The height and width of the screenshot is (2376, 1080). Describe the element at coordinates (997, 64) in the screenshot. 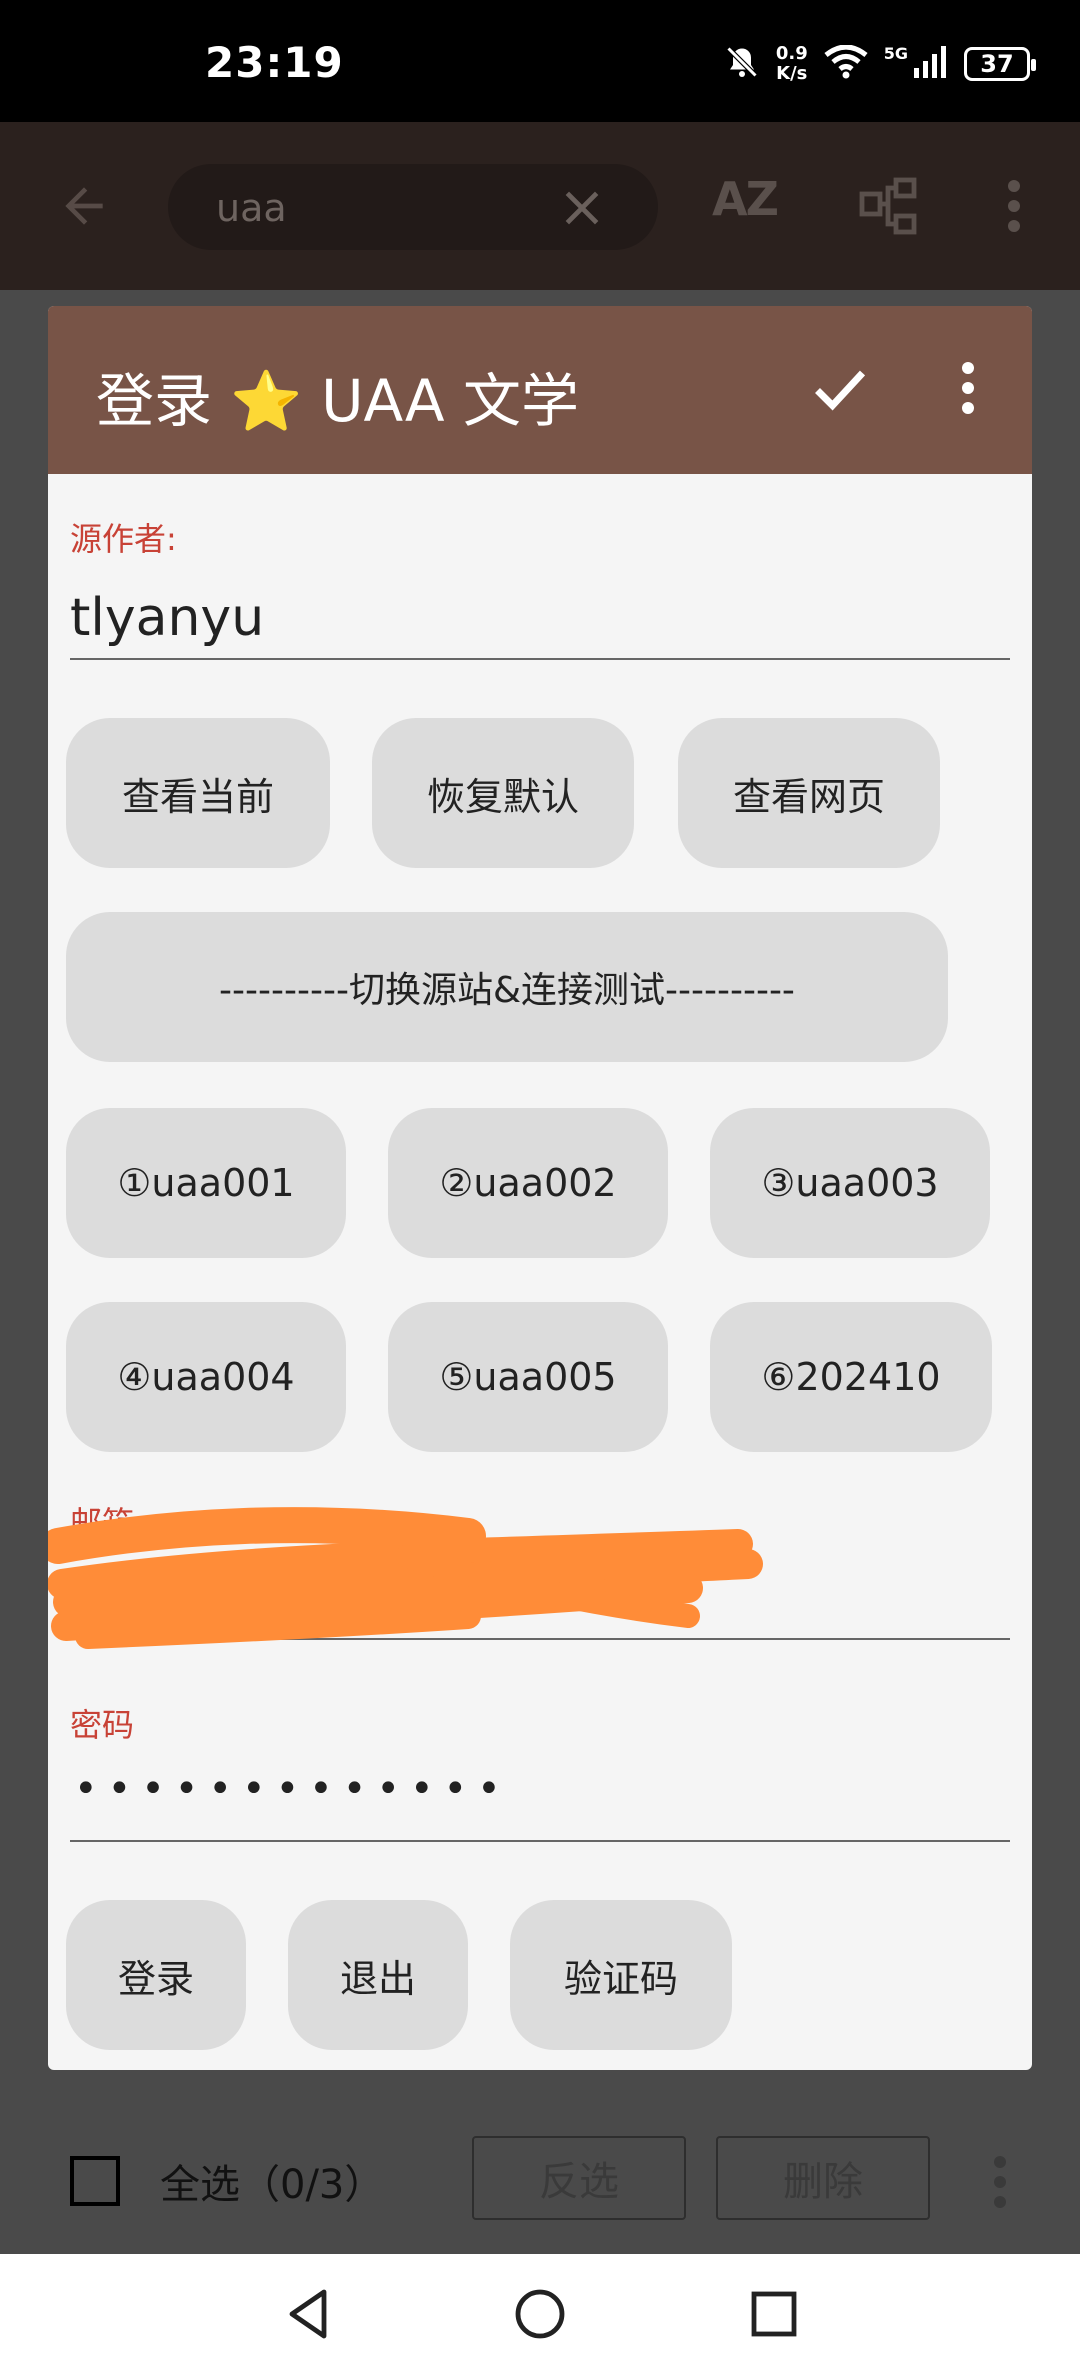

I see `battery-level: 37` at that location.